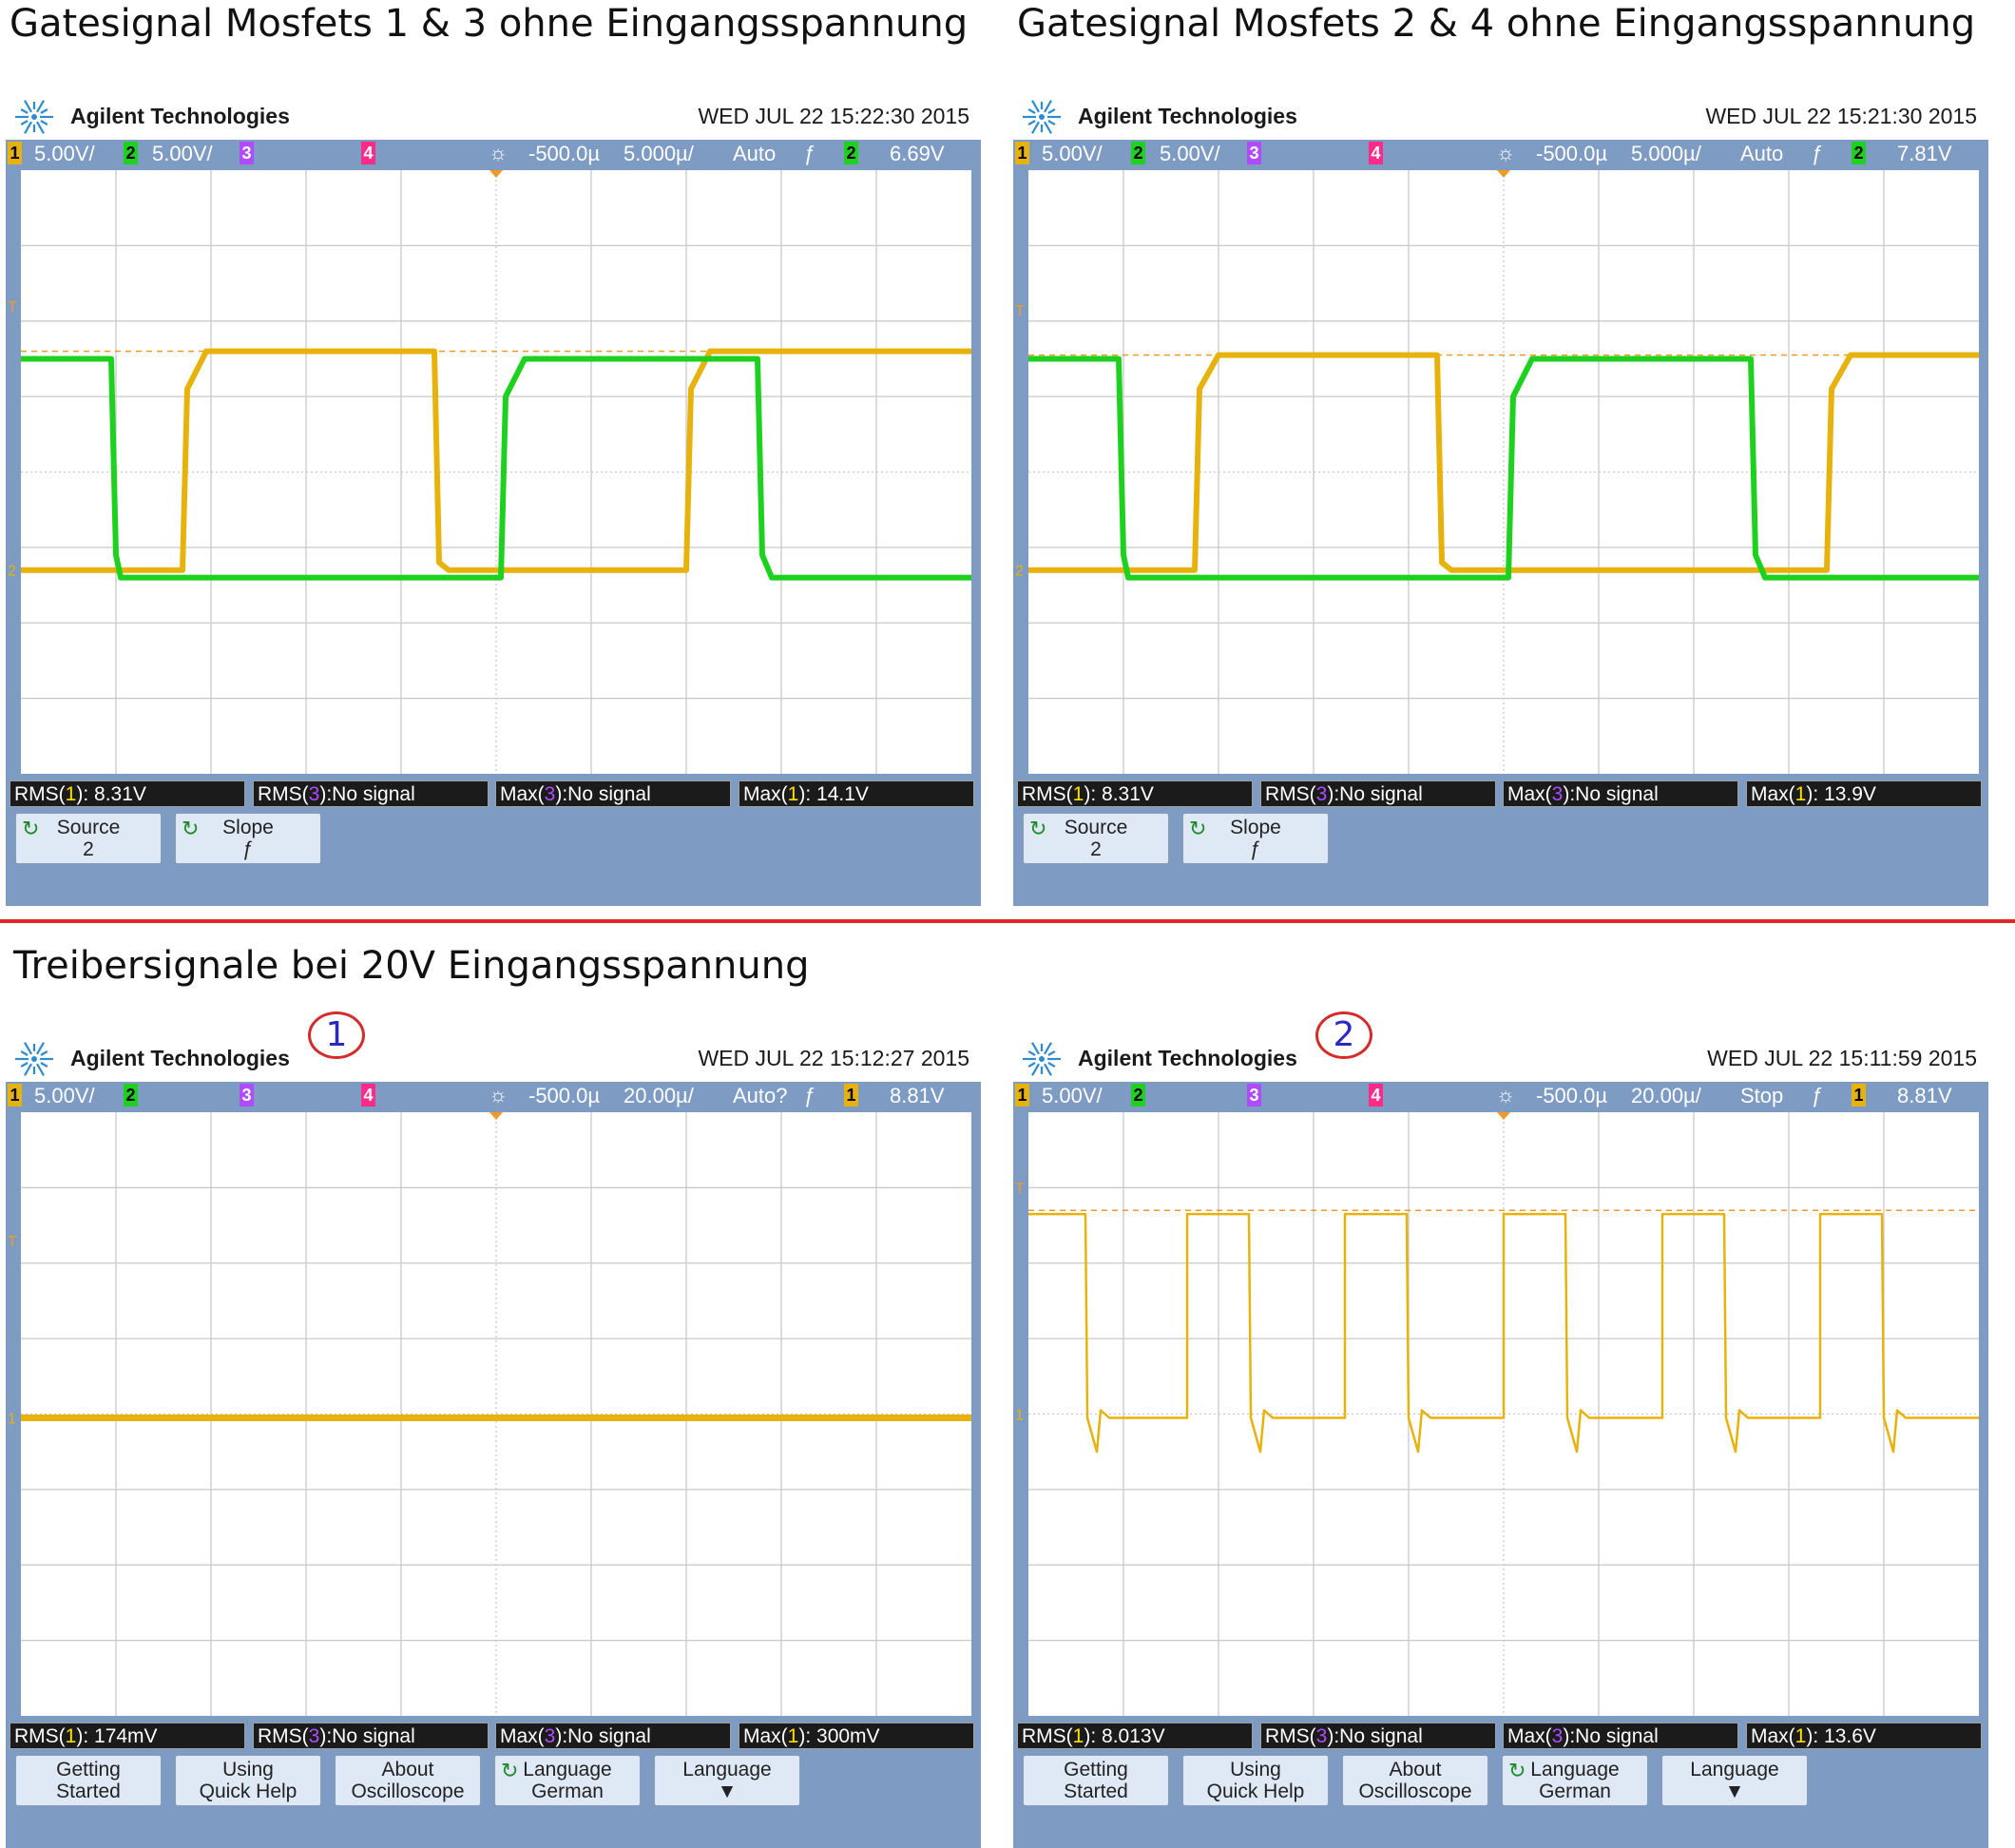  I want to click on measurement-readout: RMS(1): 8.013V, so click(1135, 1736).